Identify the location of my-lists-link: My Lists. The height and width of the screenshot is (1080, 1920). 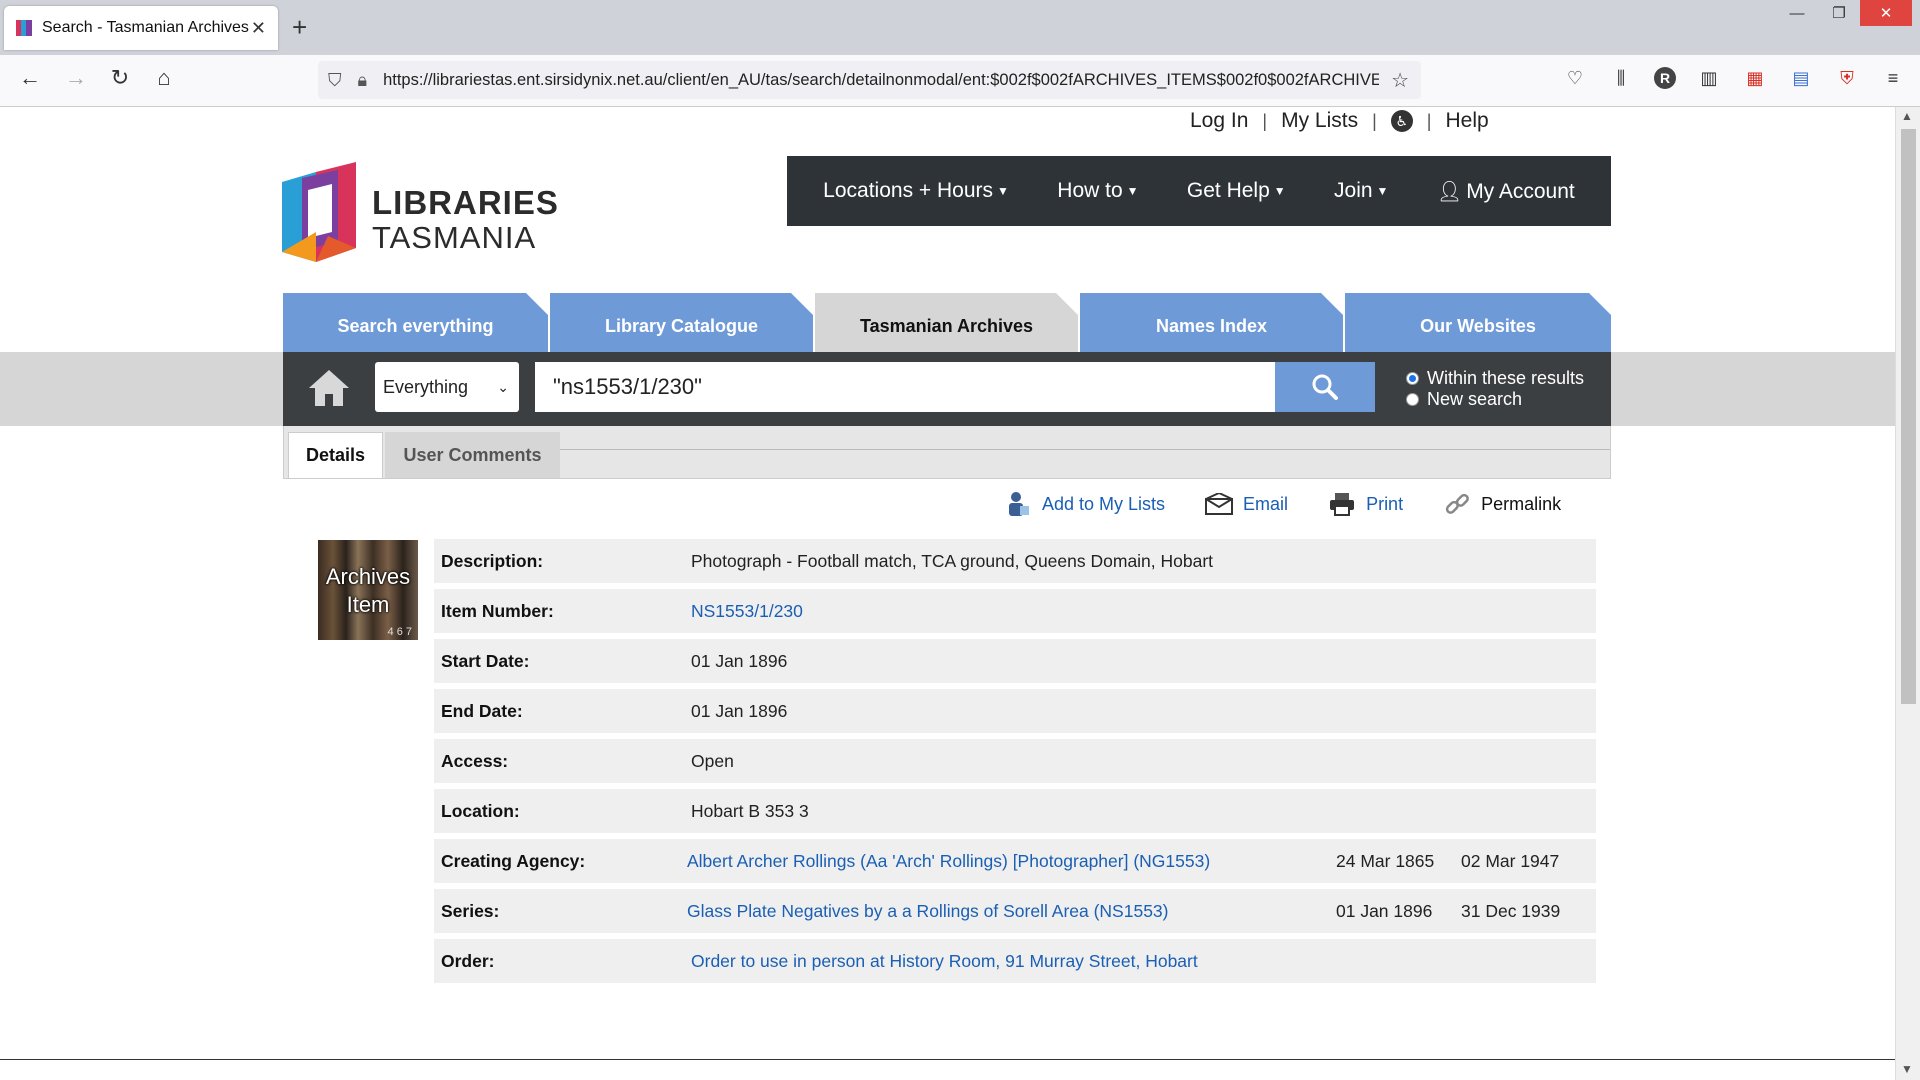
(1319, 121).